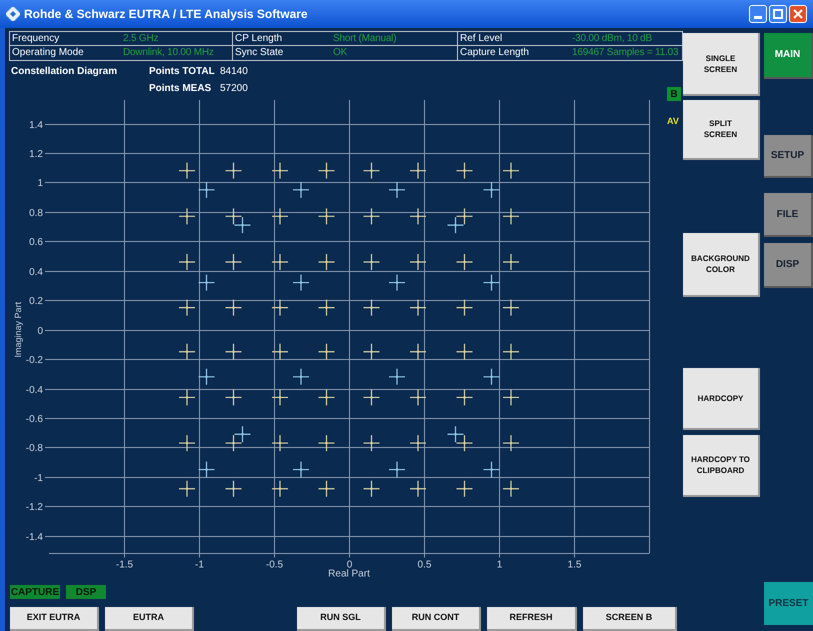 Image resolution: width=813 pixels, height=631 pixels. I want to click on tick-label: 1.2, so click(36, 154).